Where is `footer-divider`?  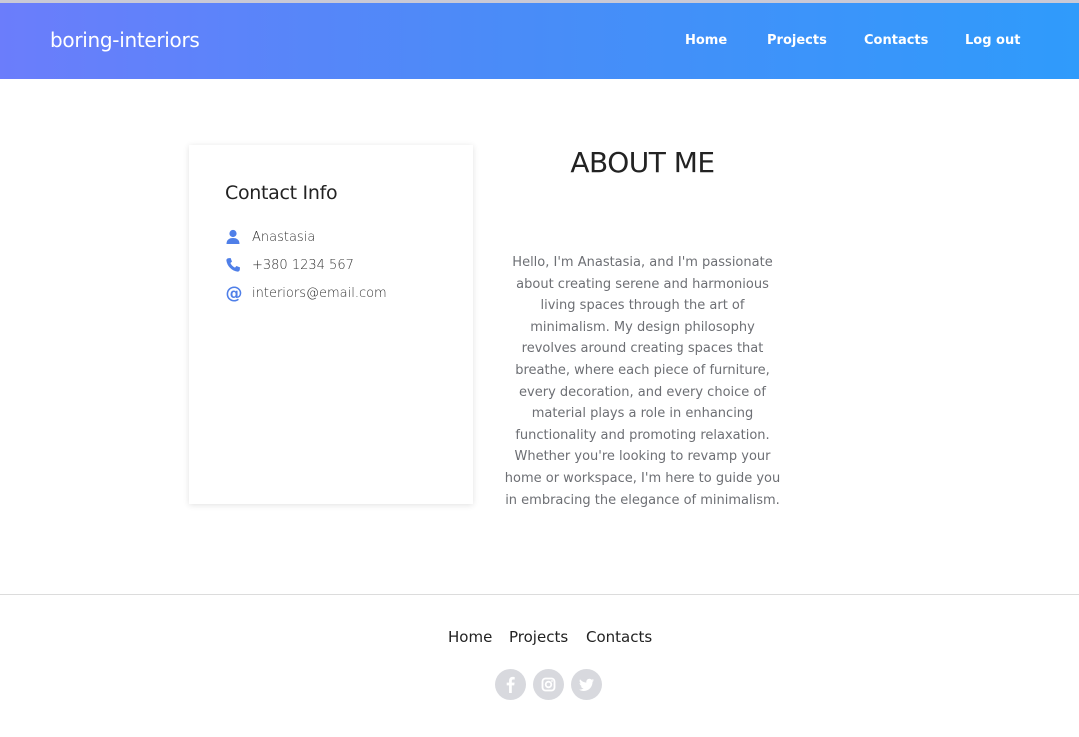 footer-divider is located at coordinates (539, 594).